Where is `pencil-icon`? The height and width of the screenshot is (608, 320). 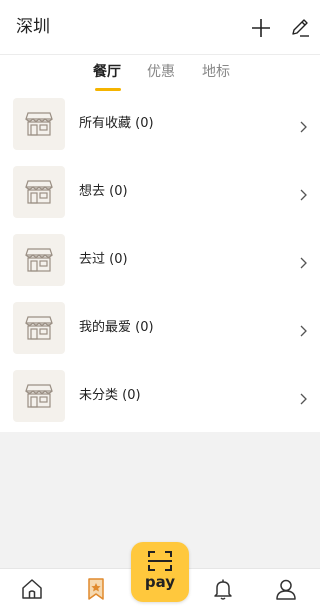
pencil-icon is located at coordinates (300, 27).